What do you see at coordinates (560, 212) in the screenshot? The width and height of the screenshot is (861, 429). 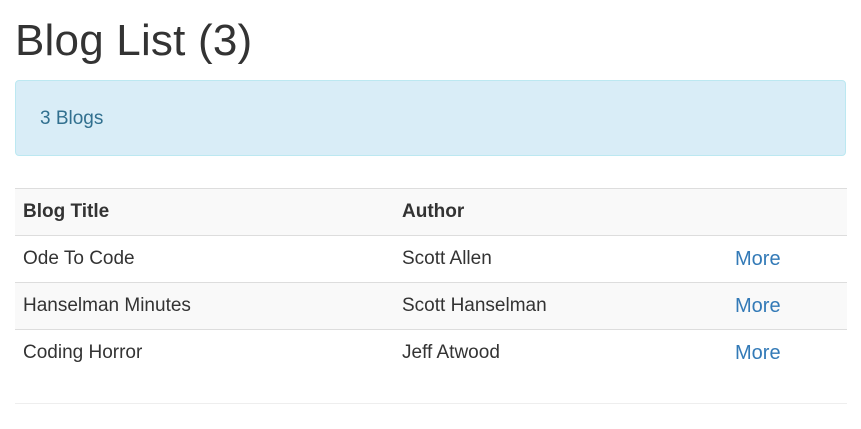 I see `header-author: Author` at bounding box center [560, 212].